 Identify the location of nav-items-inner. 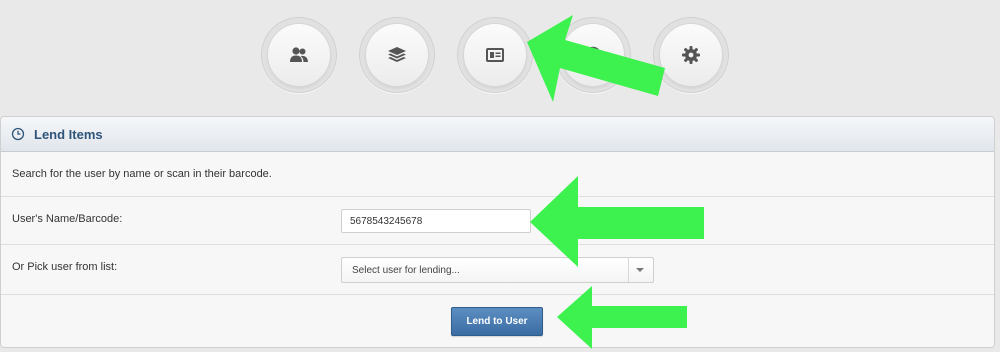
(397, 55).